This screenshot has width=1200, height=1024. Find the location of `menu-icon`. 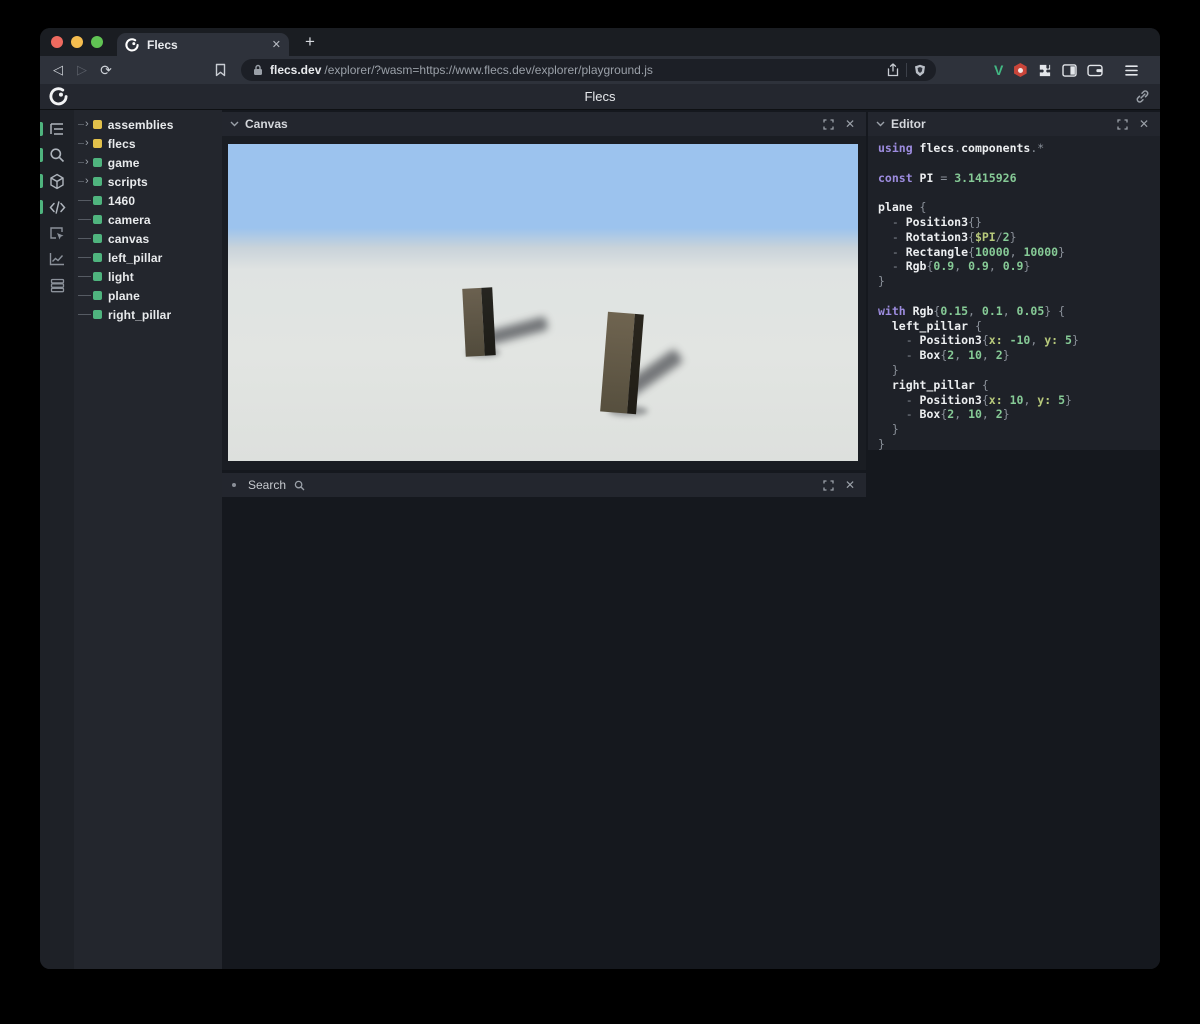

menu-icon is located at coordinates (1132, 70).